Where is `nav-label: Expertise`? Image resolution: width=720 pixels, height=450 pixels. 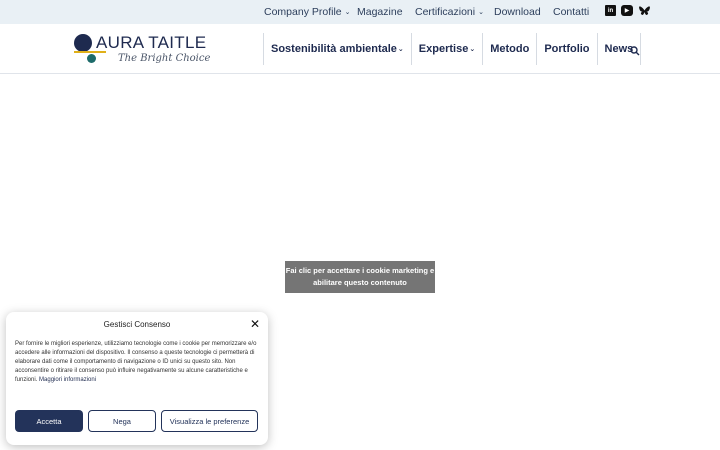 nav-label: Expertise is located at coordinates (443, 49).